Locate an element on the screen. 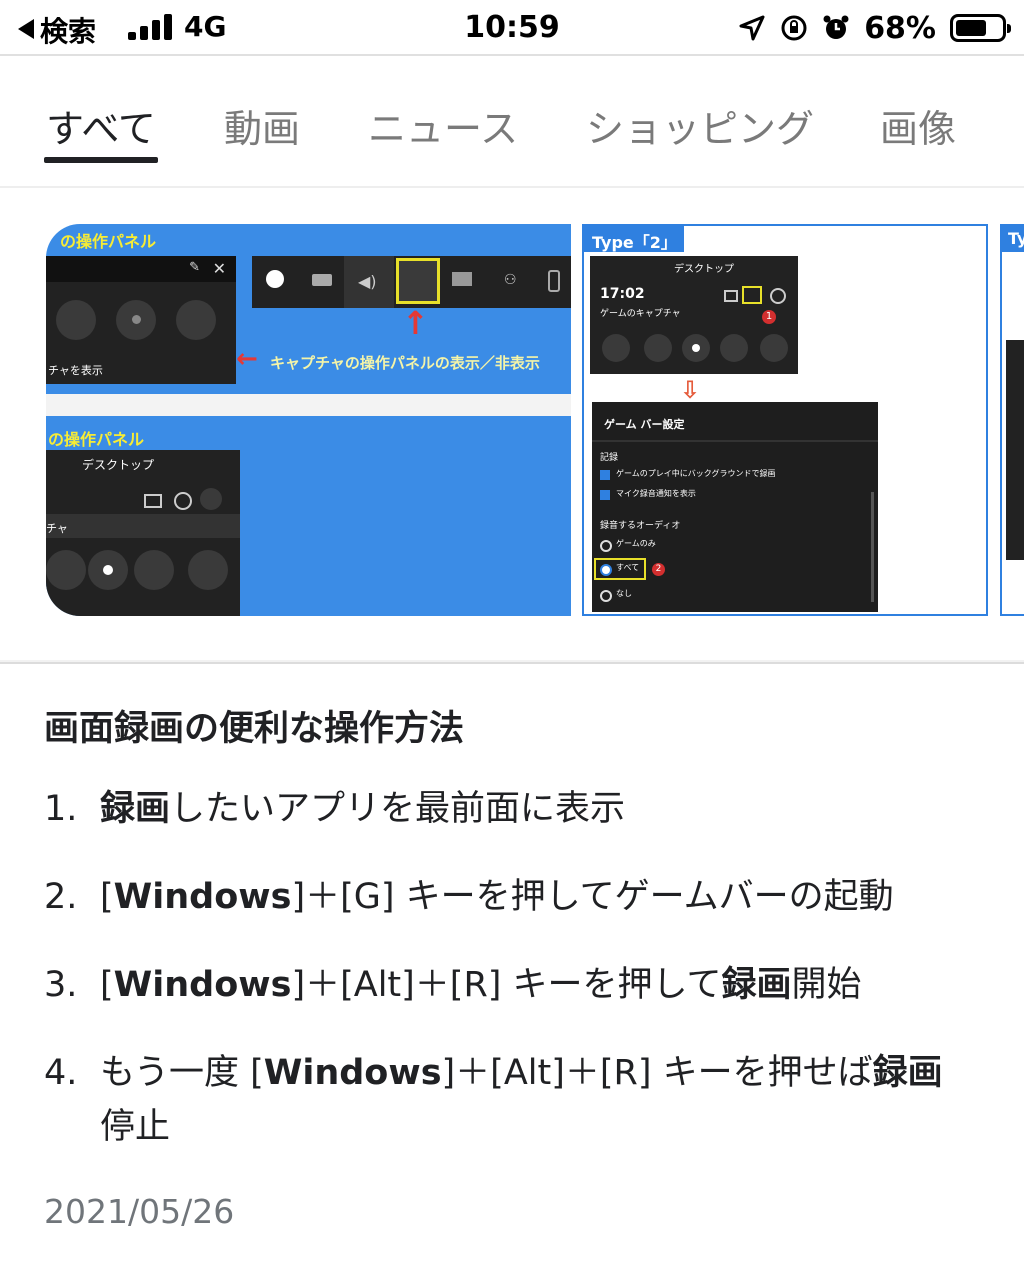 The height and width of the screenshot is (1277, 1024). battery-icon is located at coordinates (980, 28).